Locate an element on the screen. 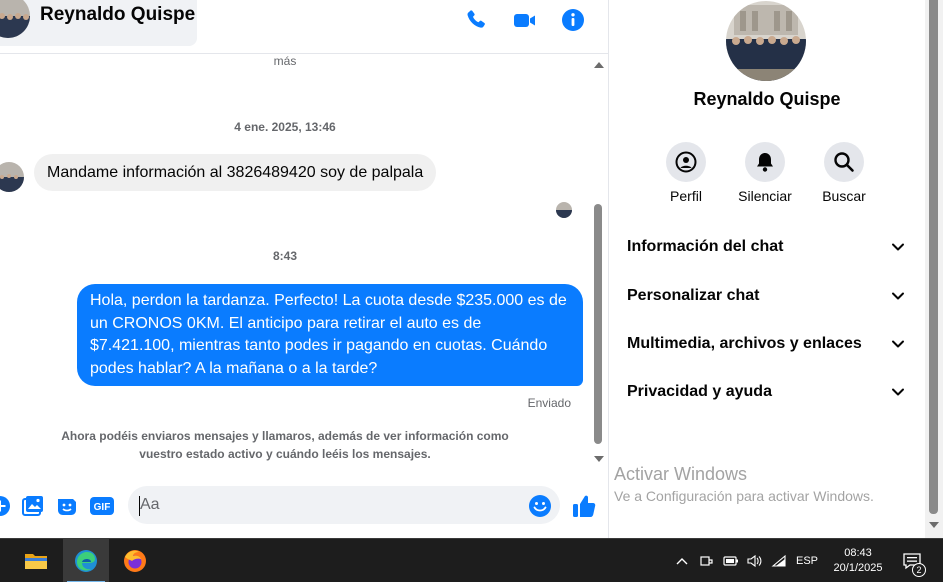 Image resolution: width=943 pixels, height=582 pixels. section-customize-chat: Personalizar chat is located at coordinates (767, 297).